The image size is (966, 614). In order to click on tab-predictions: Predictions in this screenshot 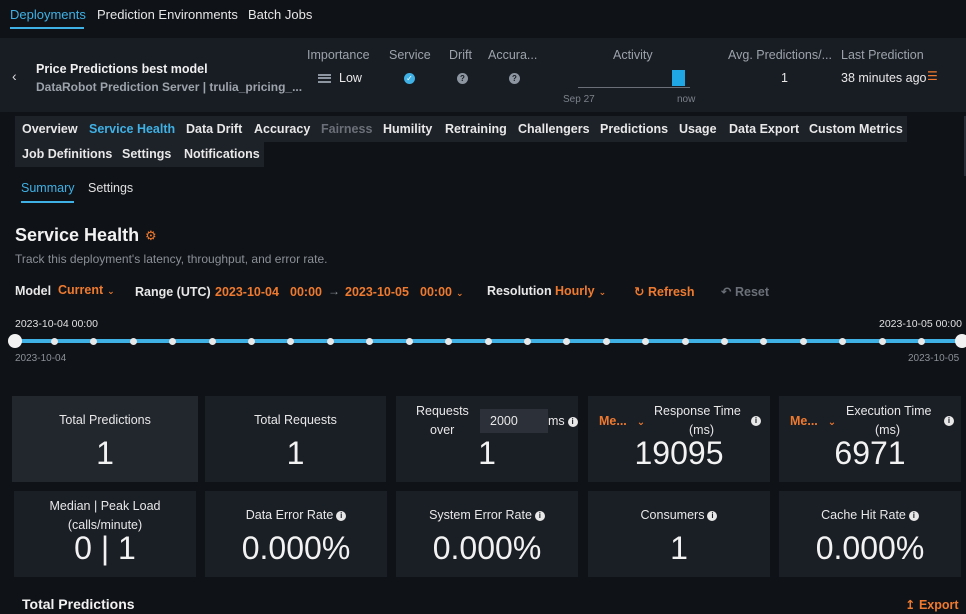, I will do `click(634, 129)`.